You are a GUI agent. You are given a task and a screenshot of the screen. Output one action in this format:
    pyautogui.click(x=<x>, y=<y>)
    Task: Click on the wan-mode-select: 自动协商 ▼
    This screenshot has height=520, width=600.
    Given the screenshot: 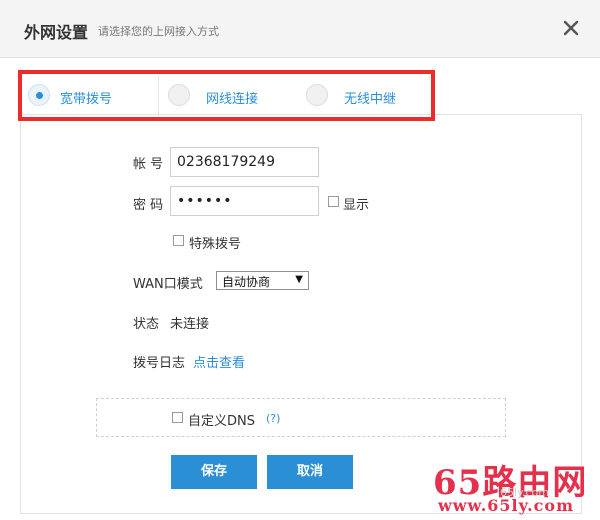 What is the action you would take?
    pyautogui.click(x=262, y=280)
    